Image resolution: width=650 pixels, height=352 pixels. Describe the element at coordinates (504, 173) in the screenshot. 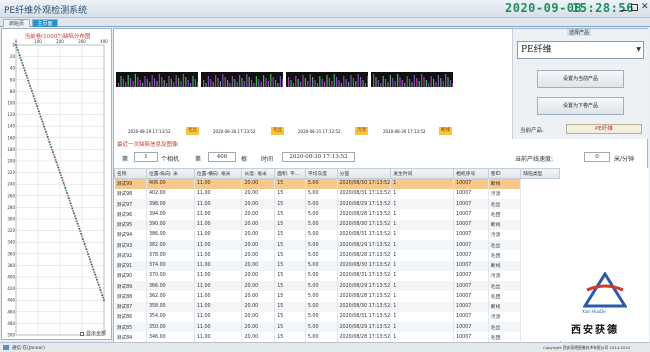

I see `column-header: 卷ID` at that location.